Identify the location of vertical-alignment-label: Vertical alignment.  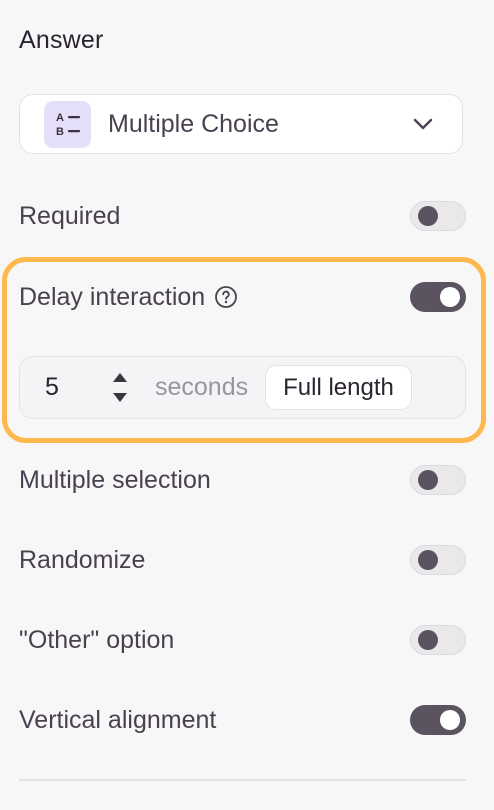
(118, 719).